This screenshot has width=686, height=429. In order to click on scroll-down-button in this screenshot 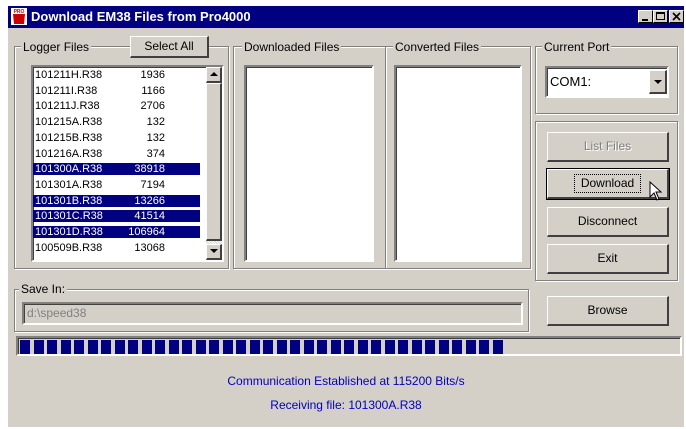, I will do `click(214, 252)`.